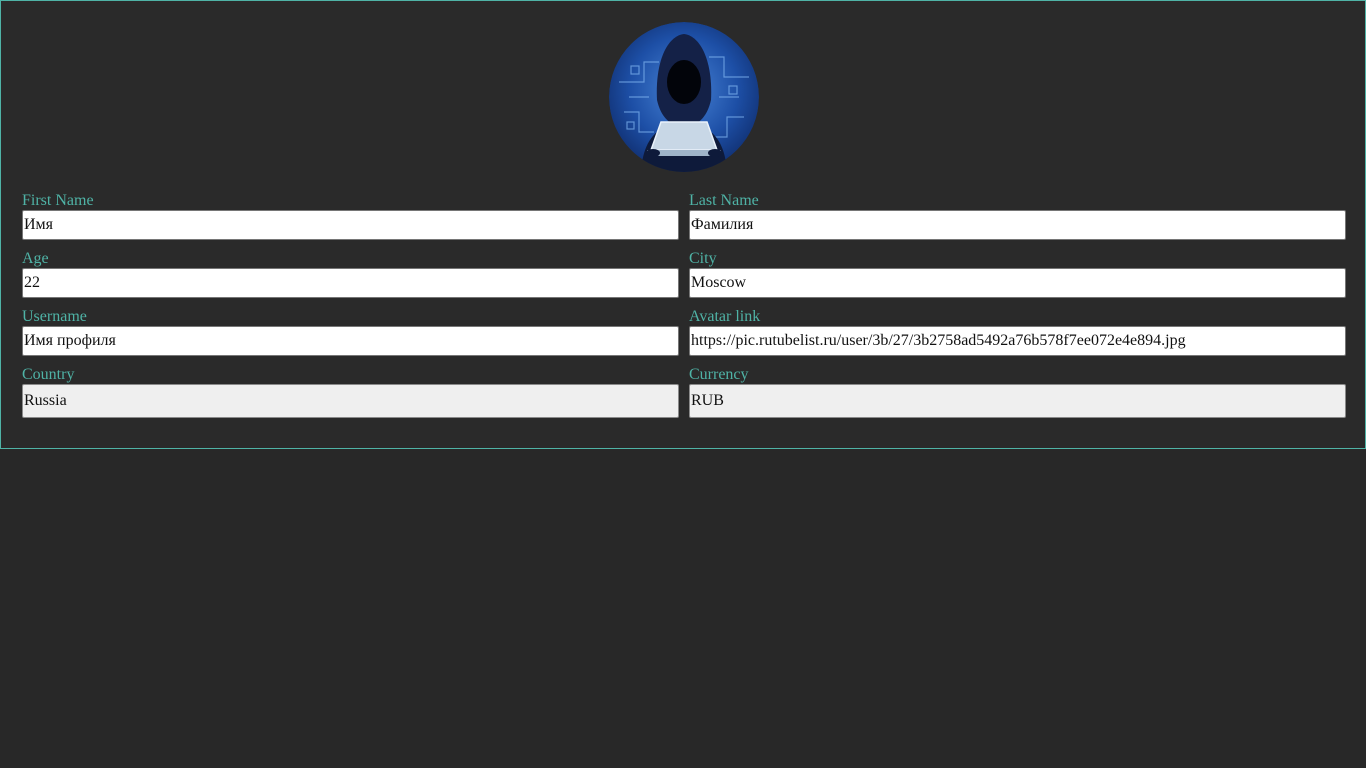 The image size is (1366, 768). I want to click on username-field: Username, so click(350, 332).